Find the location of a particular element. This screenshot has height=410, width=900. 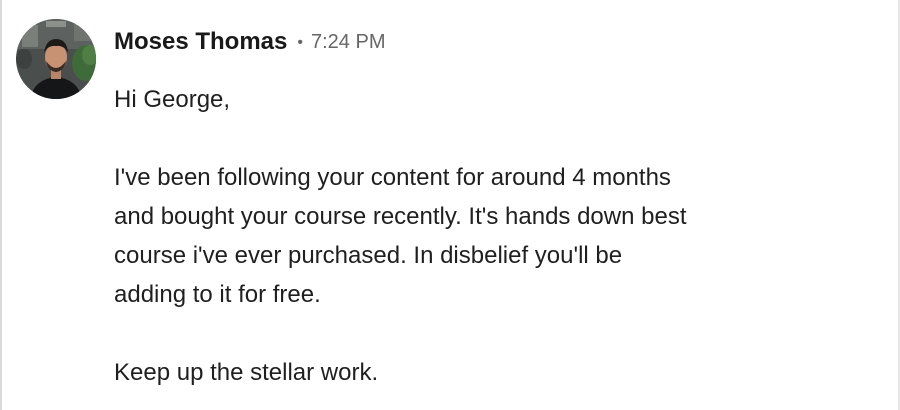

message-header: Moses Thomas • 7:24 PM is located at coordinates (249, 42).